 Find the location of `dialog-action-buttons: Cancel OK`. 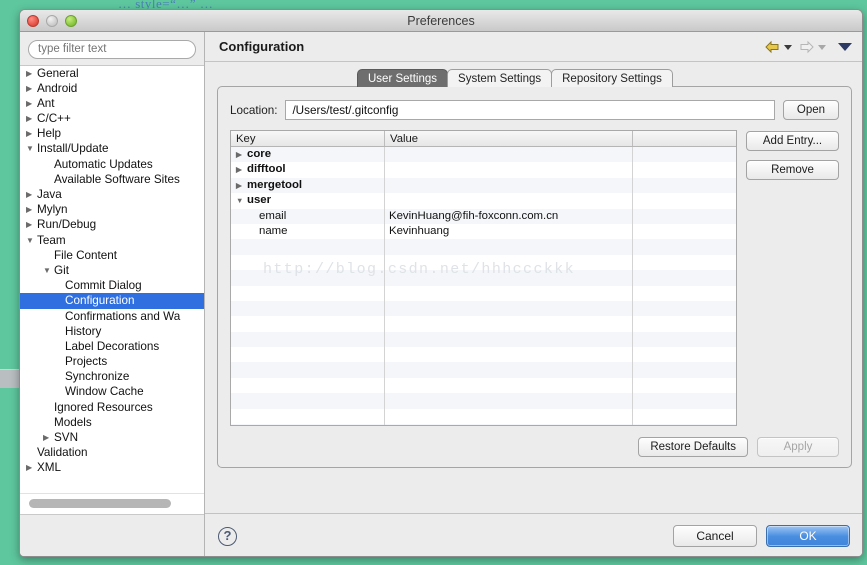

dialog-action-buttons: Cancel OK is located at coordinates (761, 536).